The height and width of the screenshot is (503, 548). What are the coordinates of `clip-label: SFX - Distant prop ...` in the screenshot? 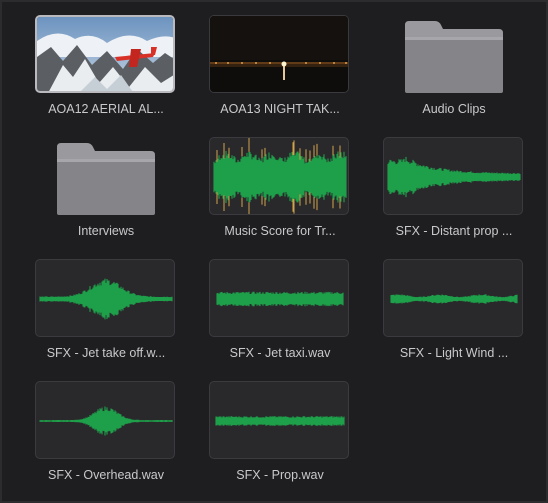 It's located at (454, 231).